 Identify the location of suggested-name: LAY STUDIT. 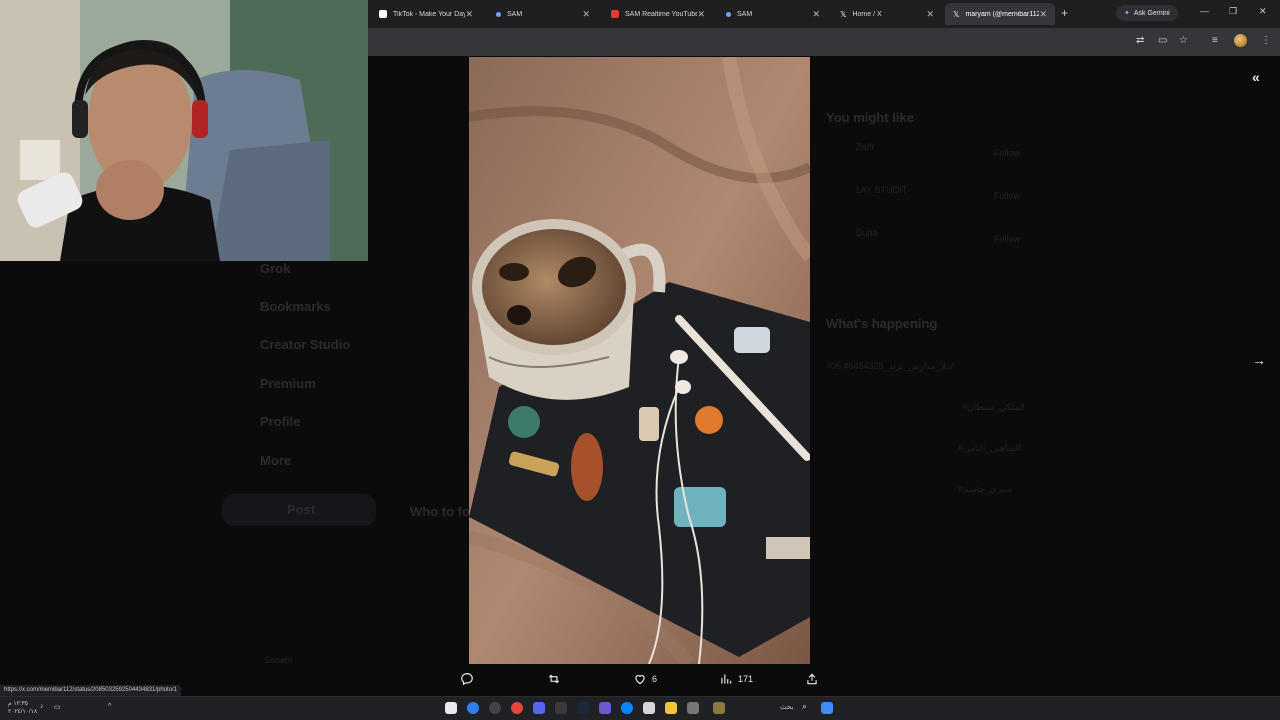
(882, 190).